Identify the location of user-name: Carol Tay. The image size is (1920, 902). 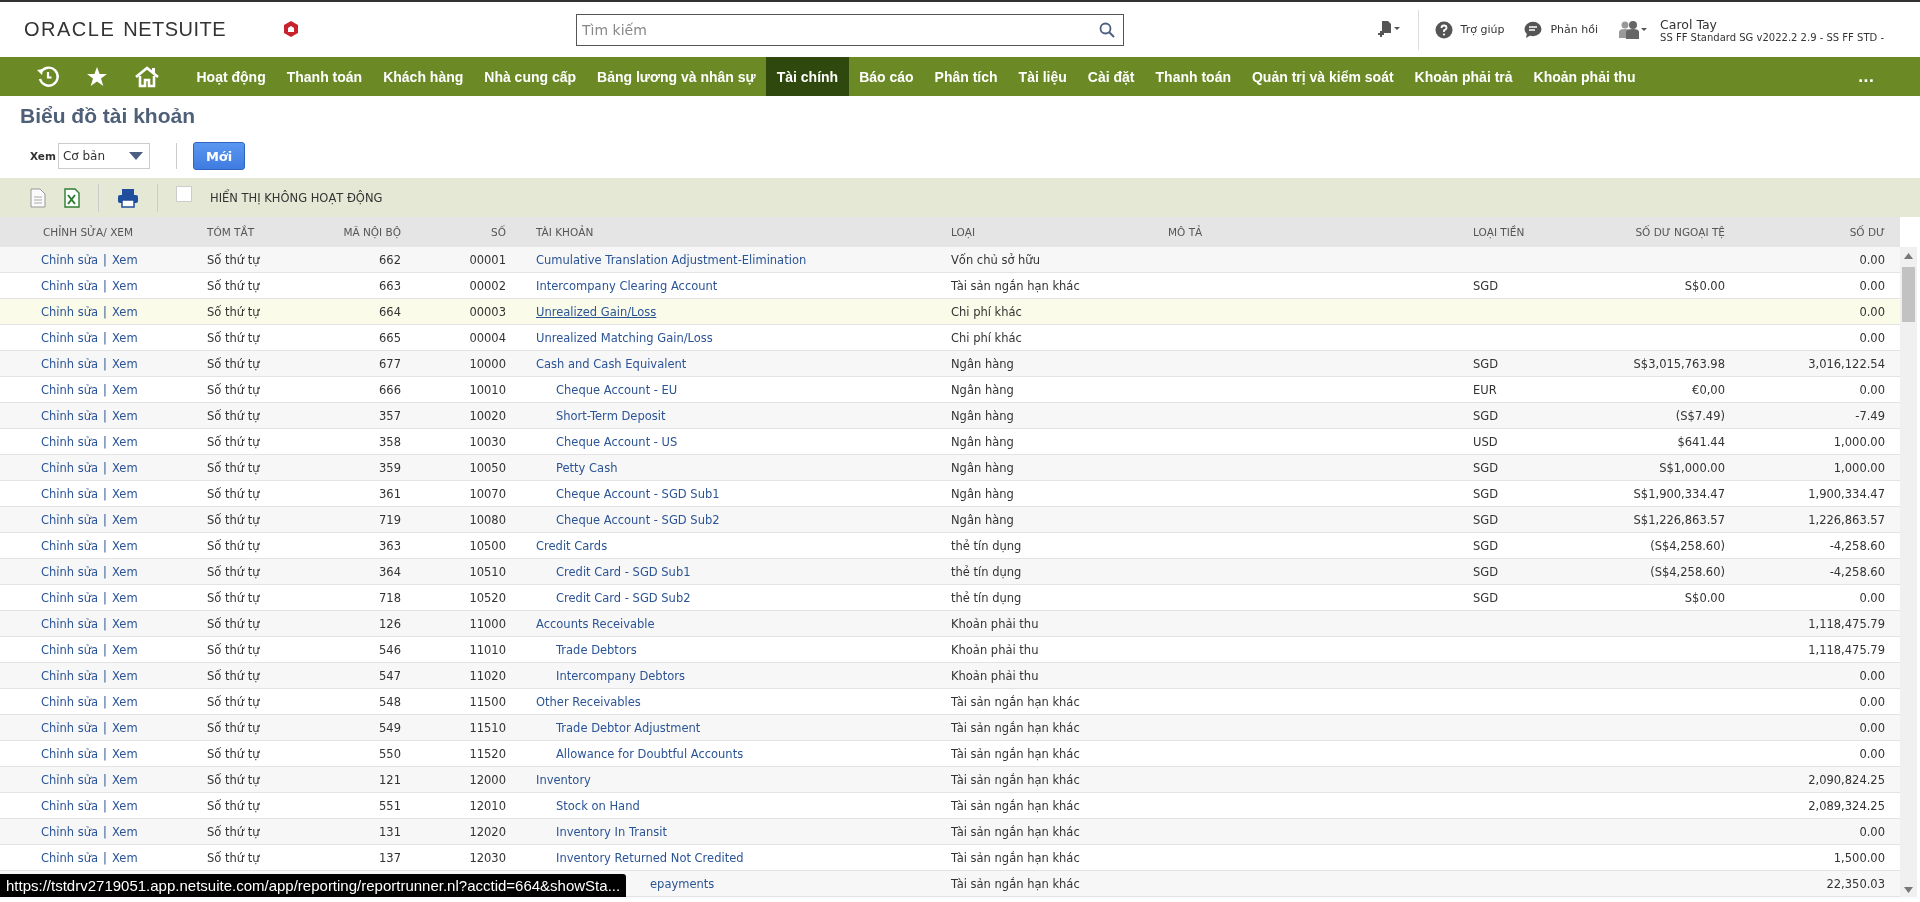
(1772, 24).